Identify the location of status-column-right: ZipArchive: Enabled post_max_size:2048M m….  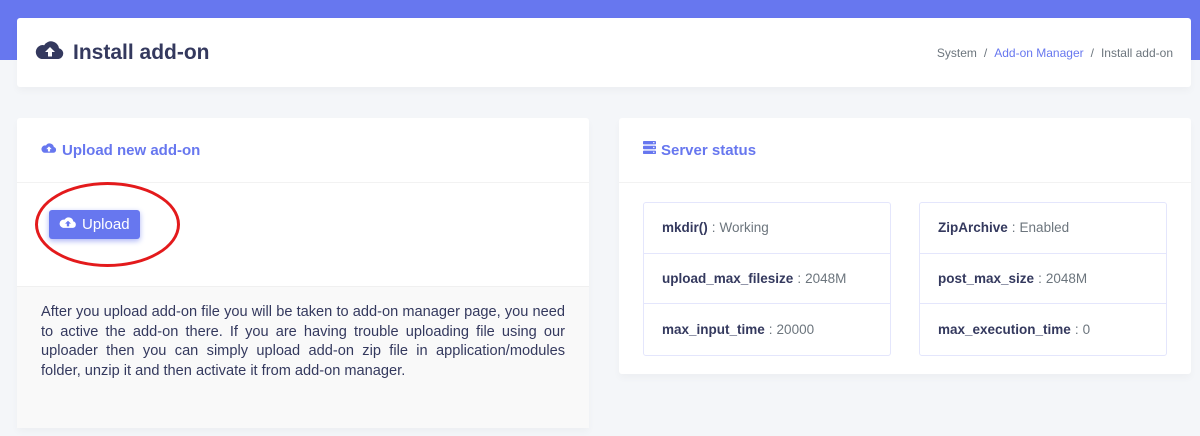
(1043, 279).